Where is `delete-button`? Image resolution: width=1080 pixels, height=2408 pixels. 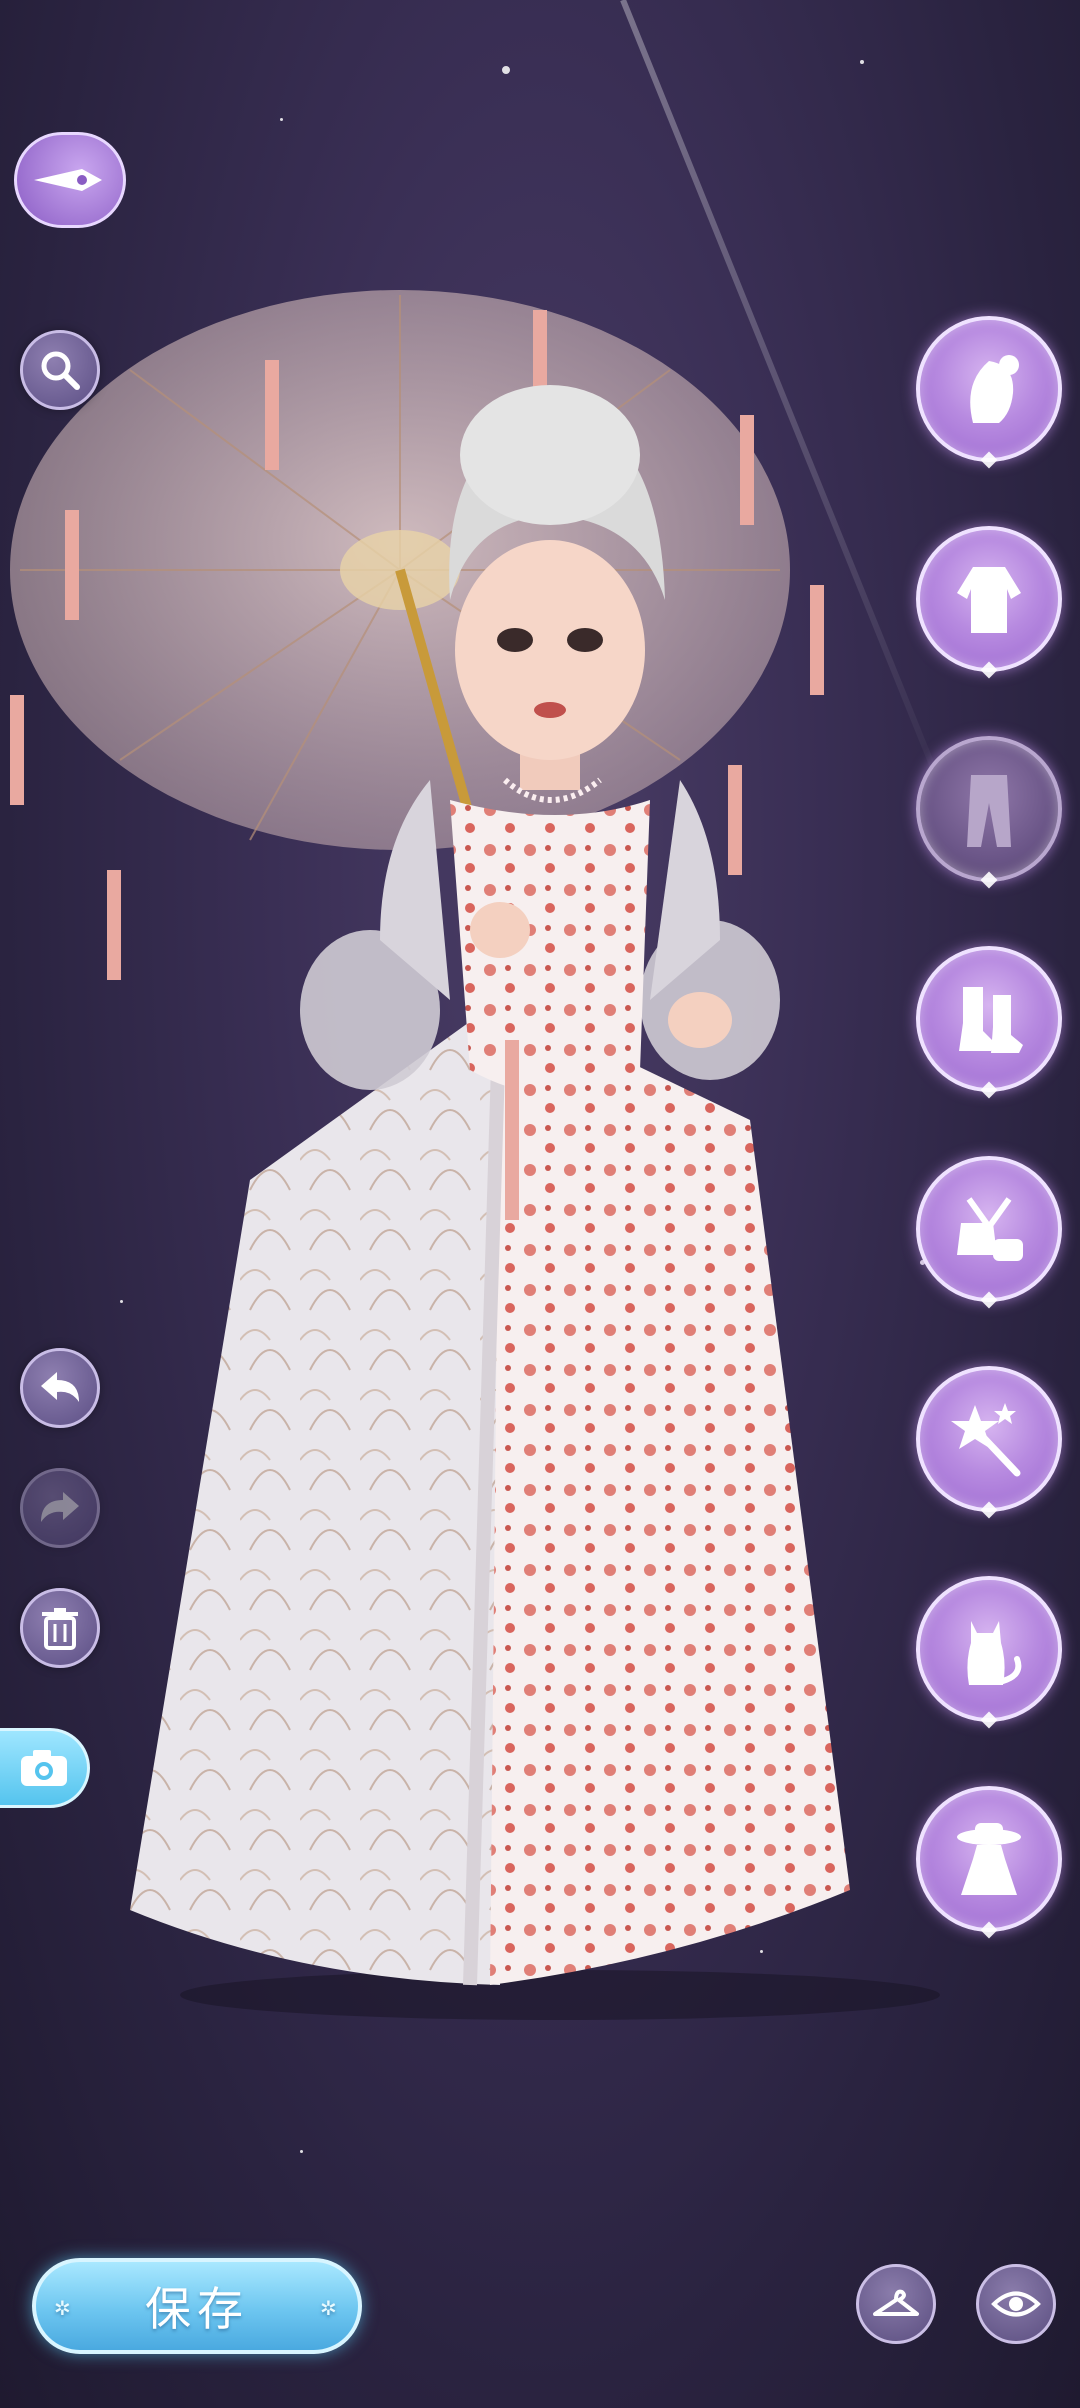 delete-button is located at coordinates (60, 1628).